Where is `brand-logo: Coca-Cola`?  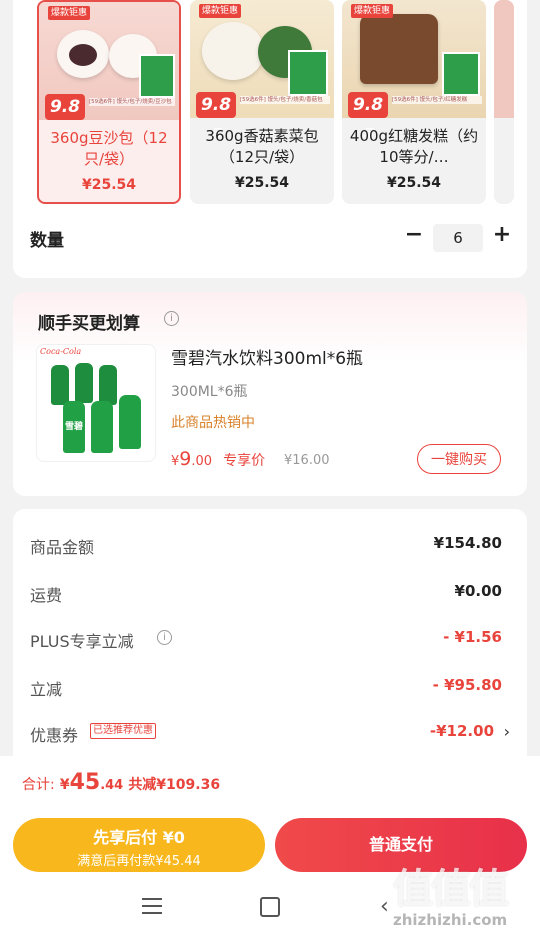 brand-logo: Coca-Cola is located at coordinates (61, 351).